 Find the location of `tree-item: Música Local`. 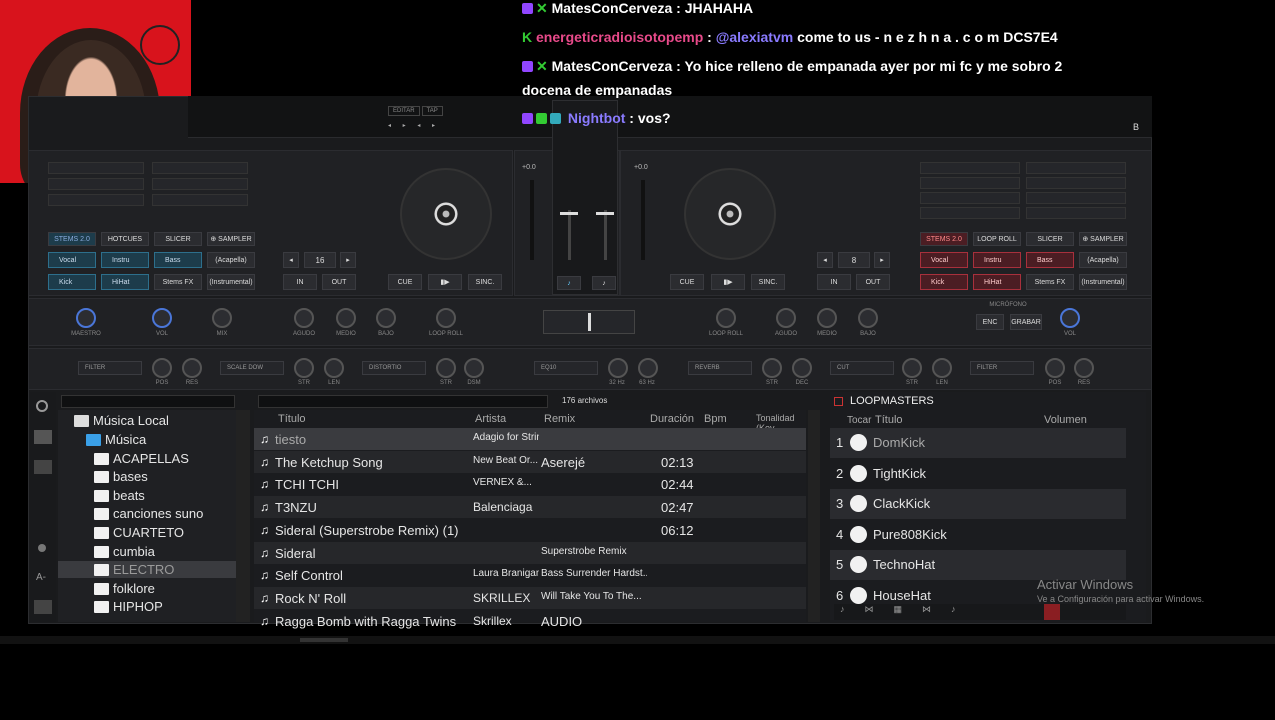

tree-item: Música Local is located at coordinates (121, 420).